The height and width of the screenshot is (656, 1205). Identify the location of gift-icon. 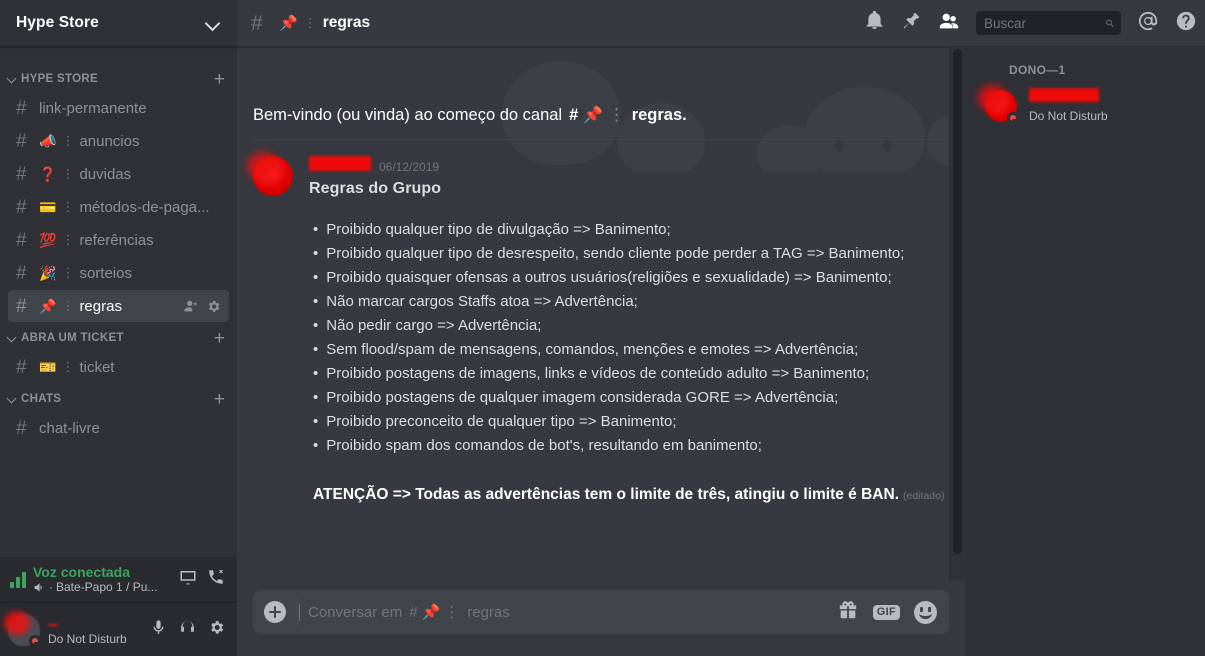
(848, 612).